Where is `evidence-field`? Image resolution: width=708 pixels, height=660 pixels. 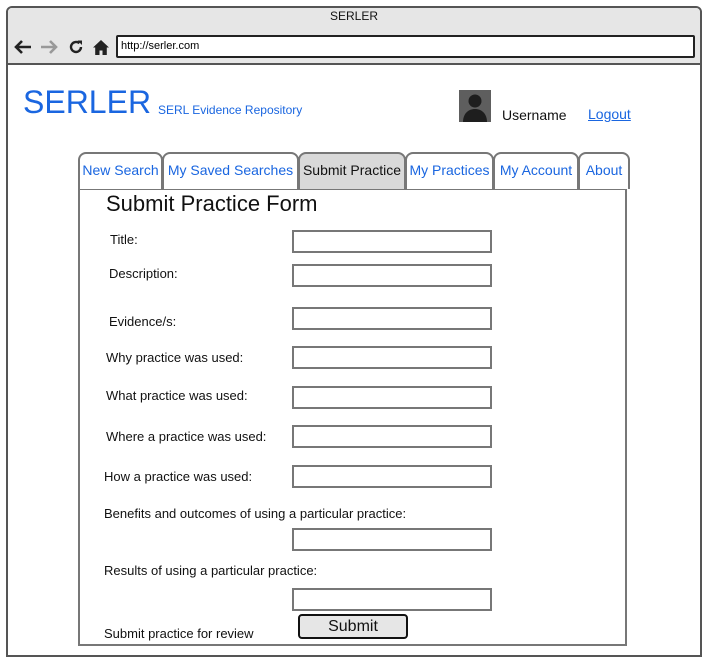
evidence-field is located at coordinates (392, 318).